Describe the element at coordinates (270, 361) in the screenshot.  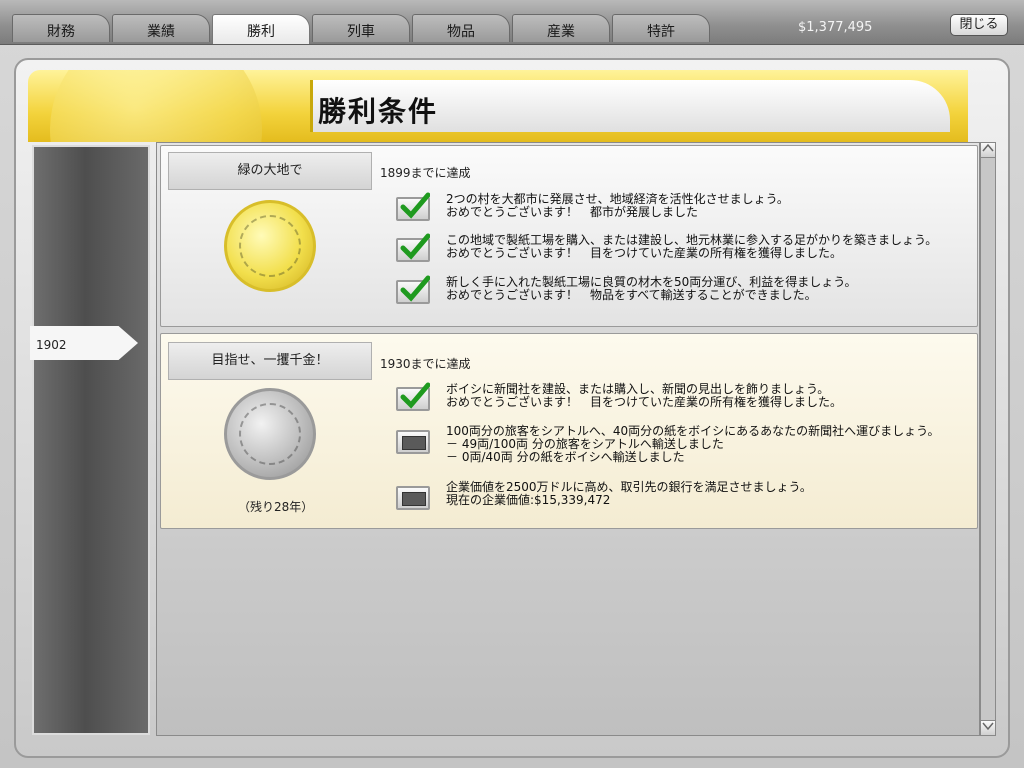
I see `condition-name: 目指せ、一攫千金！` at that location.